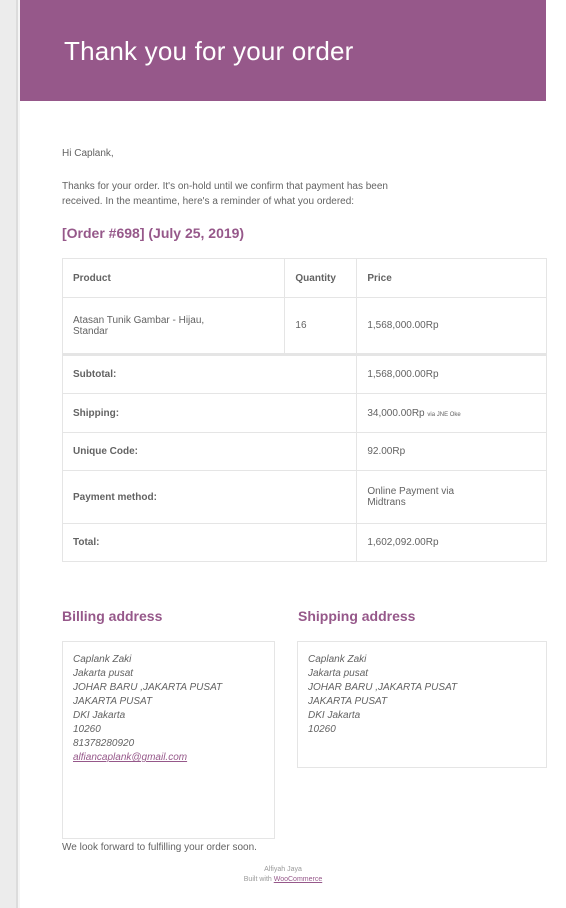  Describe the element at coordinates (321, 326) in the screenshot. I see `product-quantity: 16` at that location.